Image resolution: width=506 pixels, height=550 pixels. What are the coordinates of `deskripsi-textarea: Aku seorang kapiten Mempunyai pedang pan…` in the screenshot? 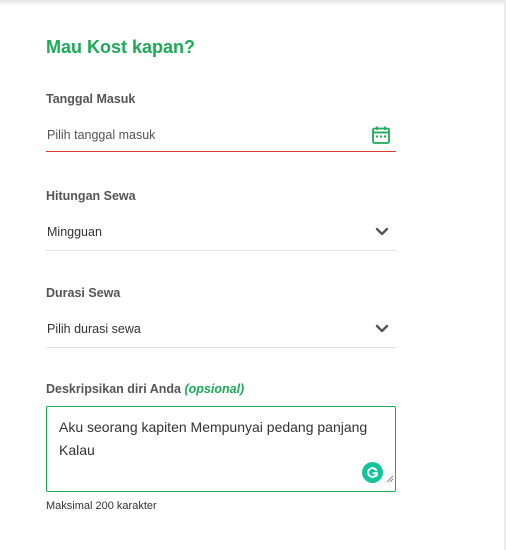 It's located at (221, 449).